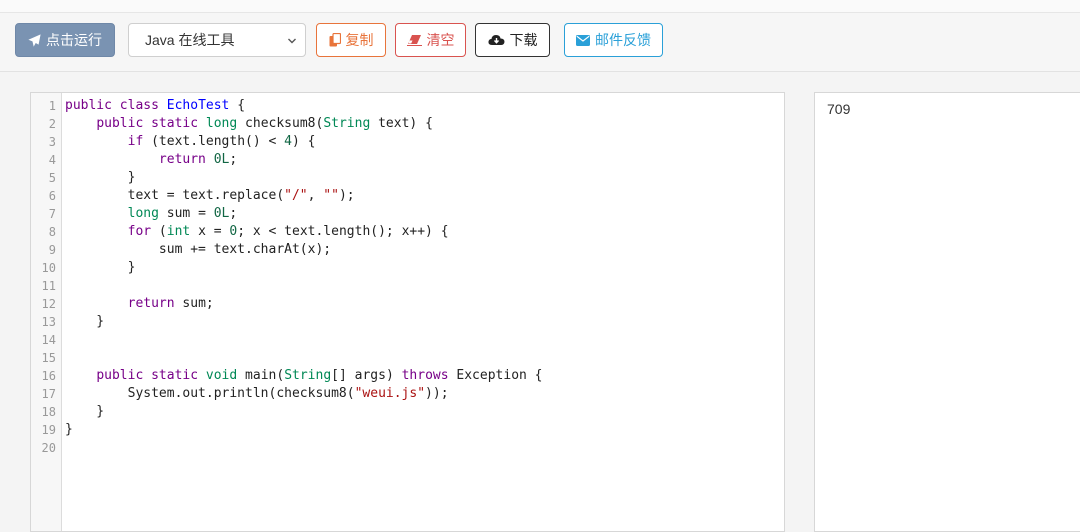 The image size is (1080, 532). Describe the element at coordinates (175, 375) in the screenshot. I see `code-token: static` at that location.